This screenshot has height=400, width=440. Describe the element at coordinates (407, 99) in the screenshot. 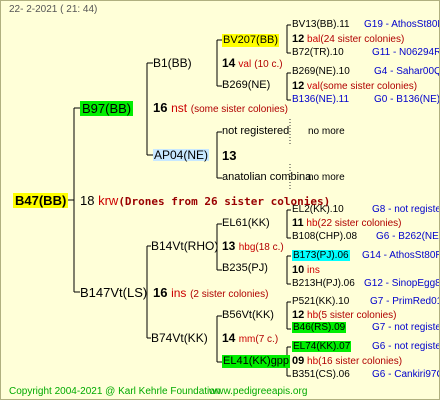

I see `gen5-b136-ref: G0 - B136(NE)` at that location.